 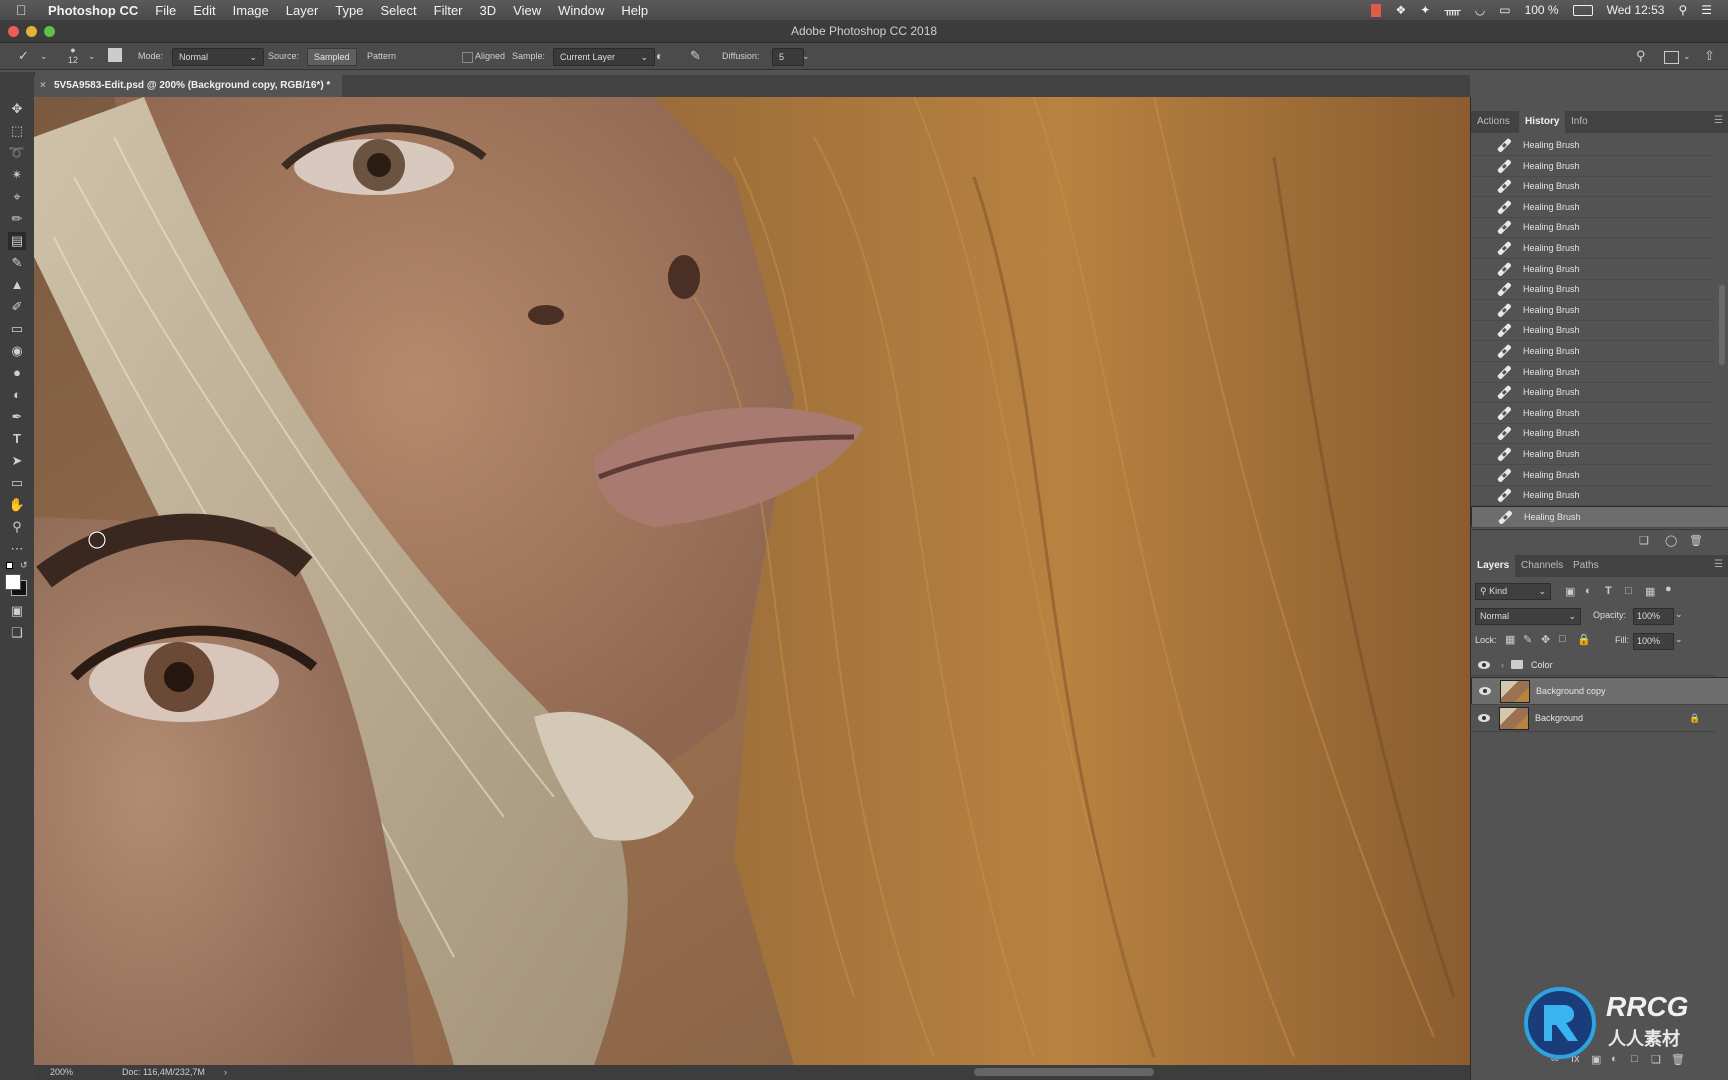 I want to click on zoom-tool-icon: ⚲, so click(x=17, y=527).